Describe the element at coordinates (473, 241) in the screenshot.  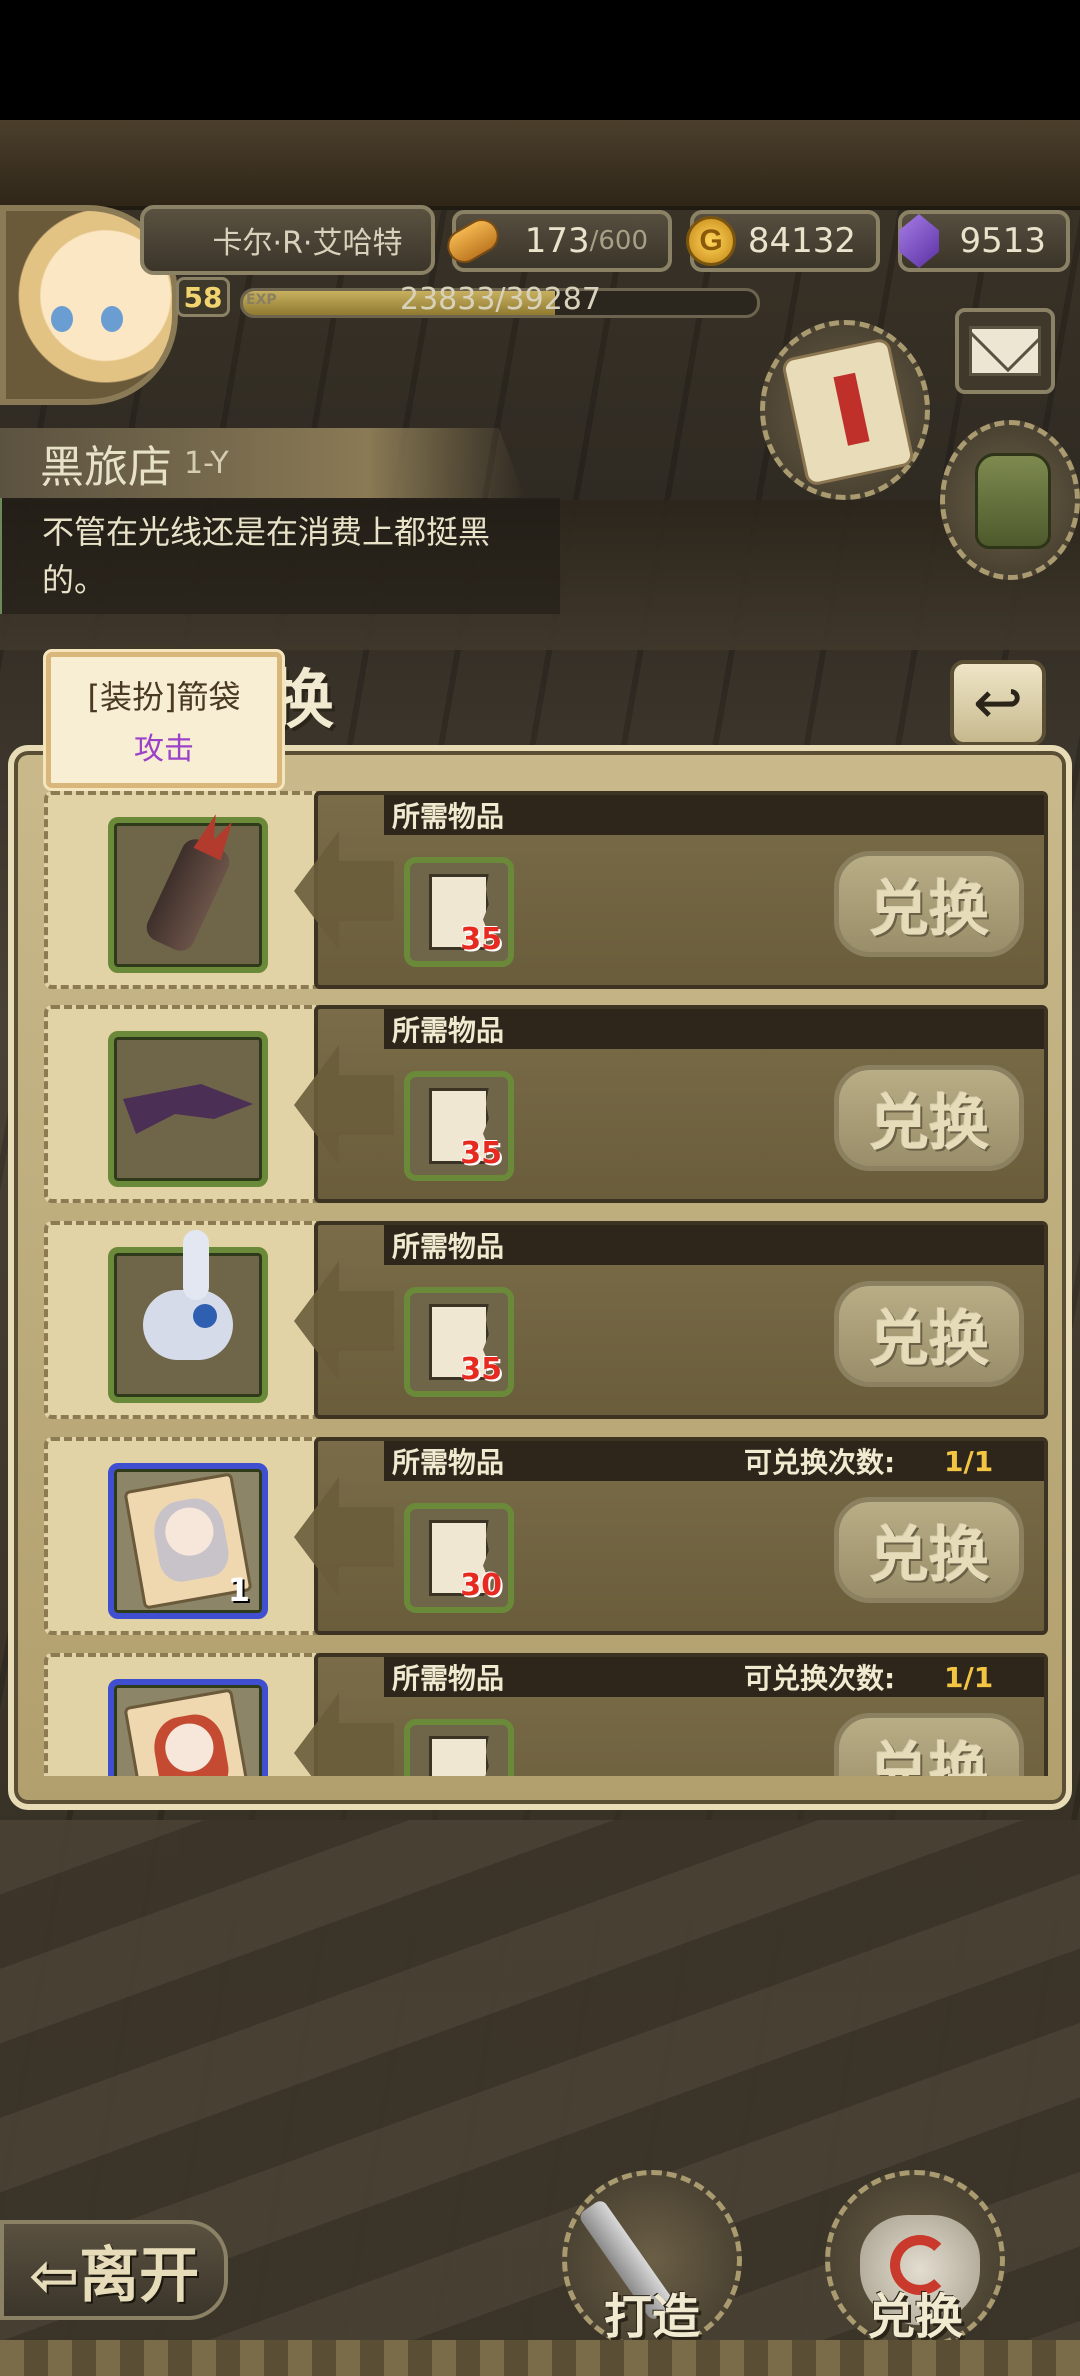
I see `bread-icon` at that location.